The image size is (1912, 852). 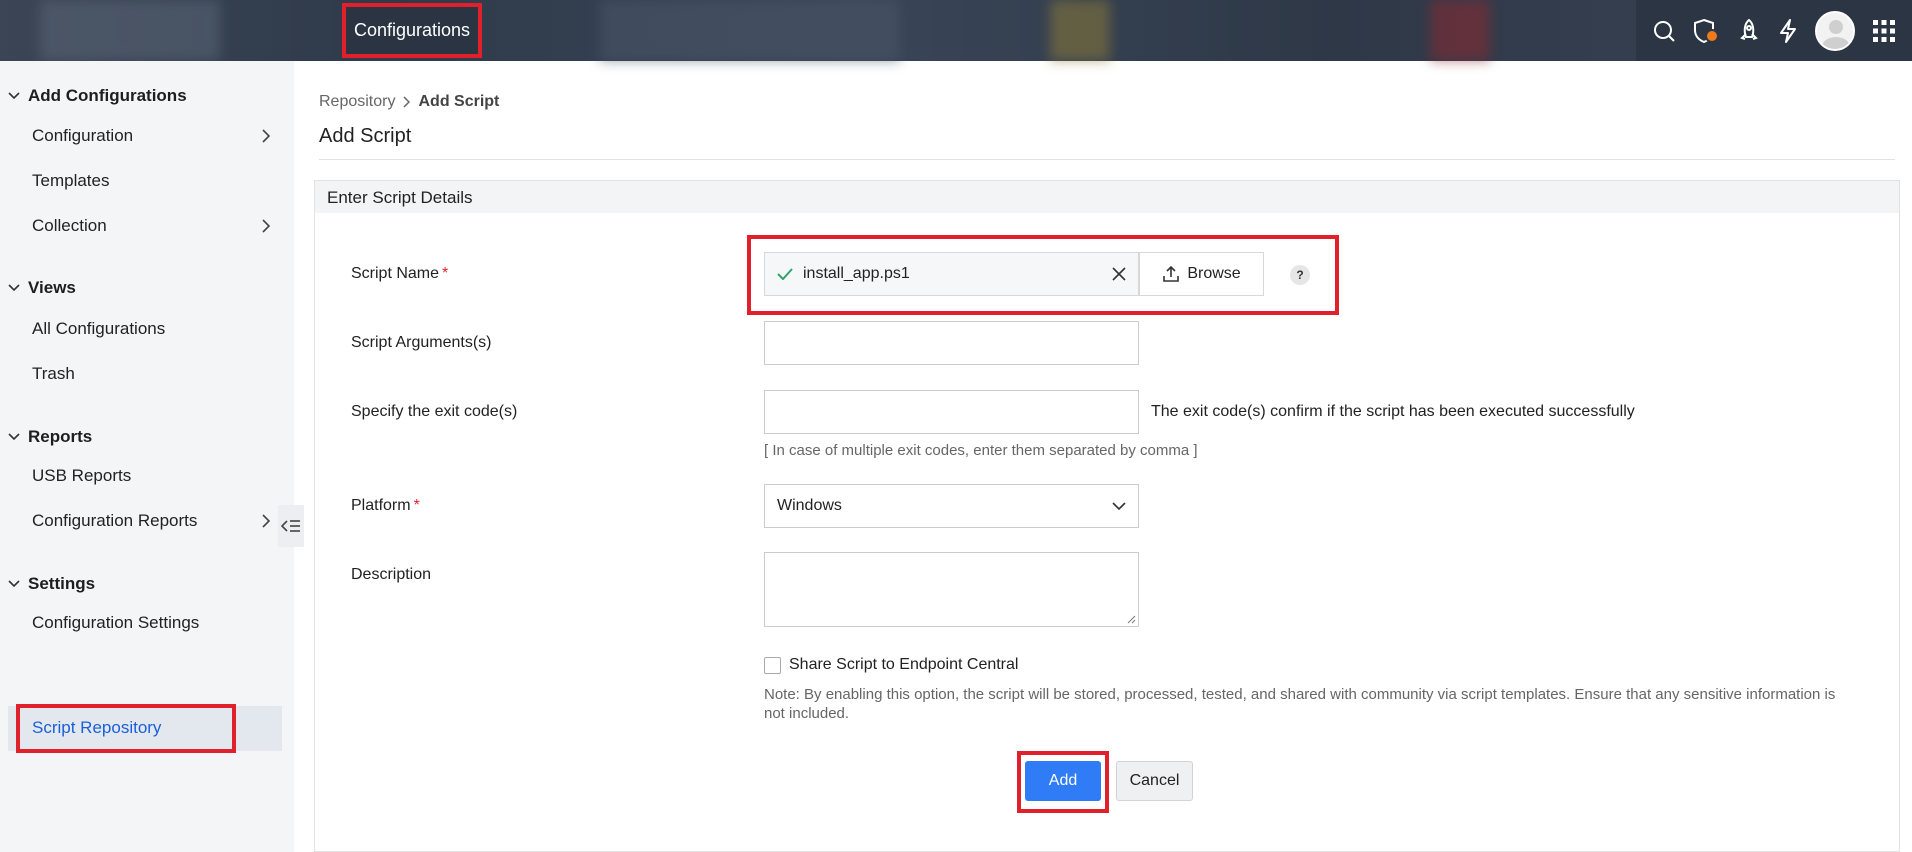 I want to click on sidebar-section-settings: Settings, so click(x=51, y=584).